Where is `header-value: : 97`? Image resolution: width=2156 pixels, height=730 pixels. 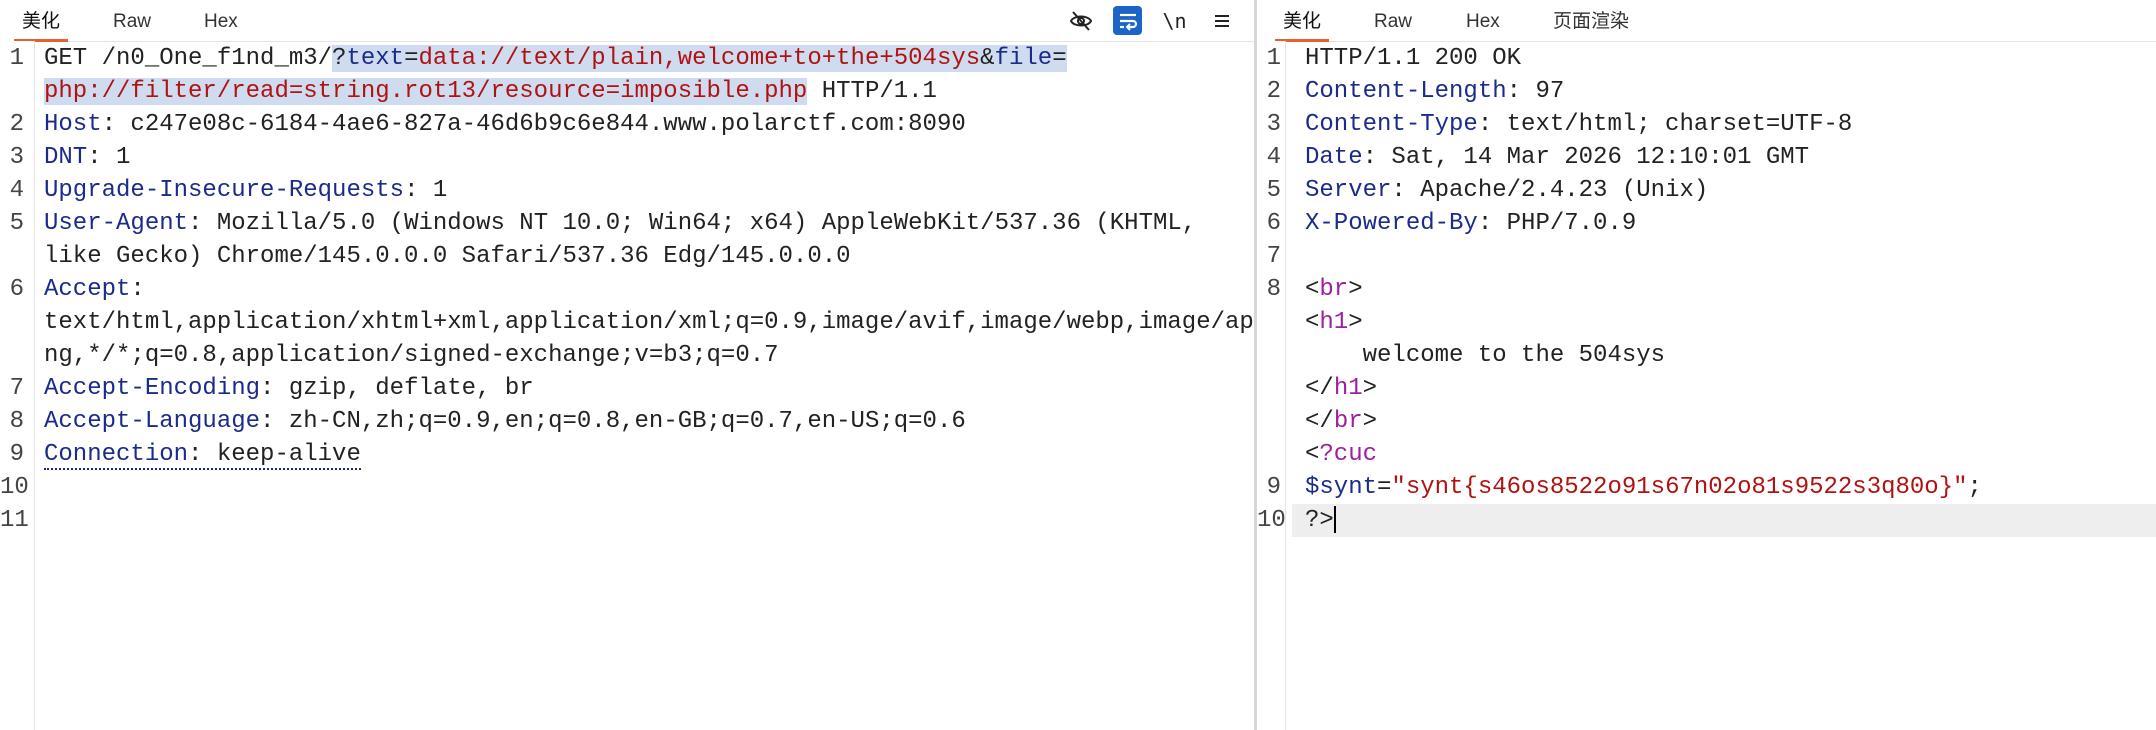 header-value: : 97 is located at coordinates (1535, 91).